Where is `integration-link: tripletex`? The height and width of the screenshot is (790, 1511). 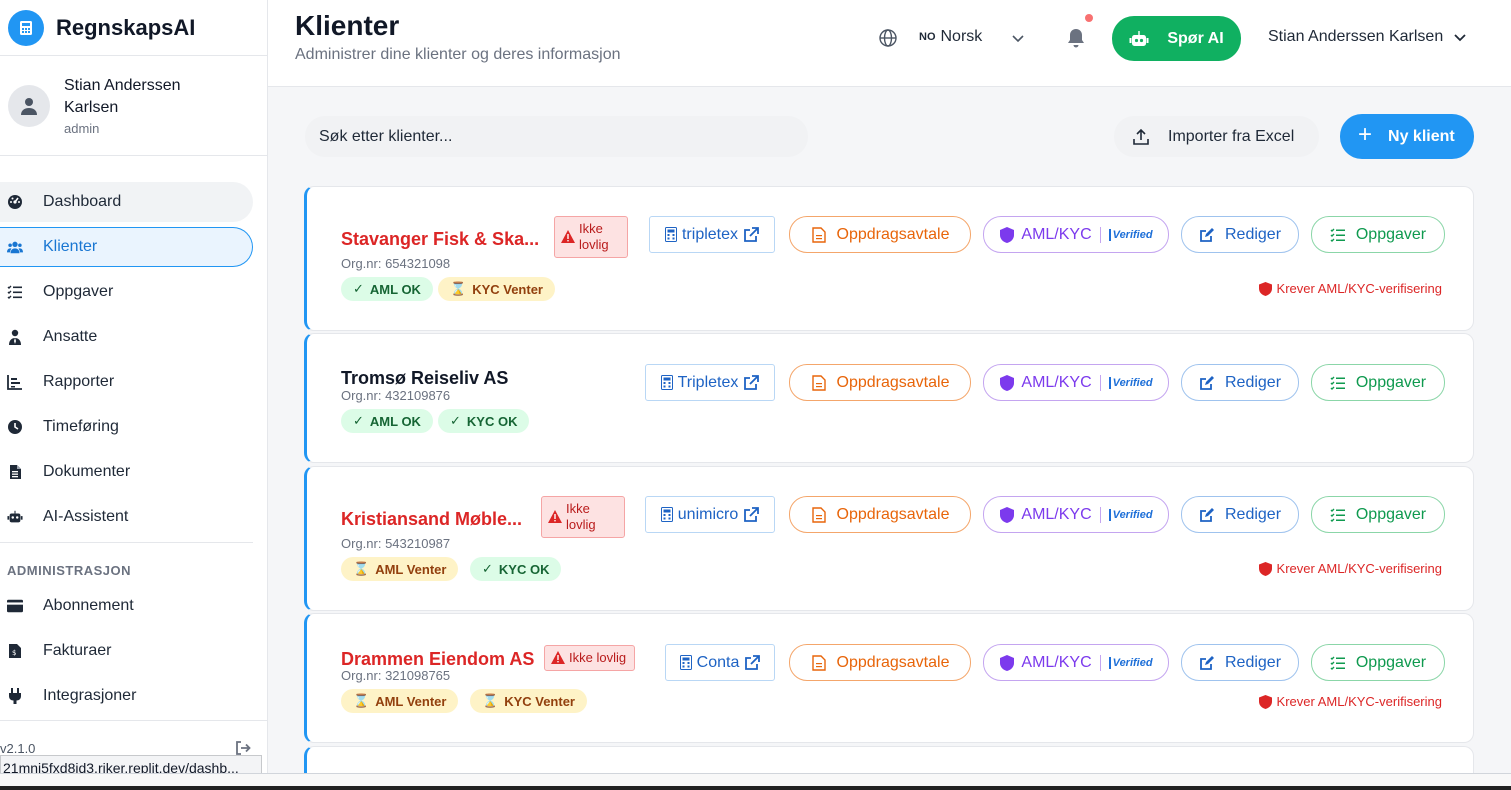
integration-link: tripletex is located at coordinates (712, 234).